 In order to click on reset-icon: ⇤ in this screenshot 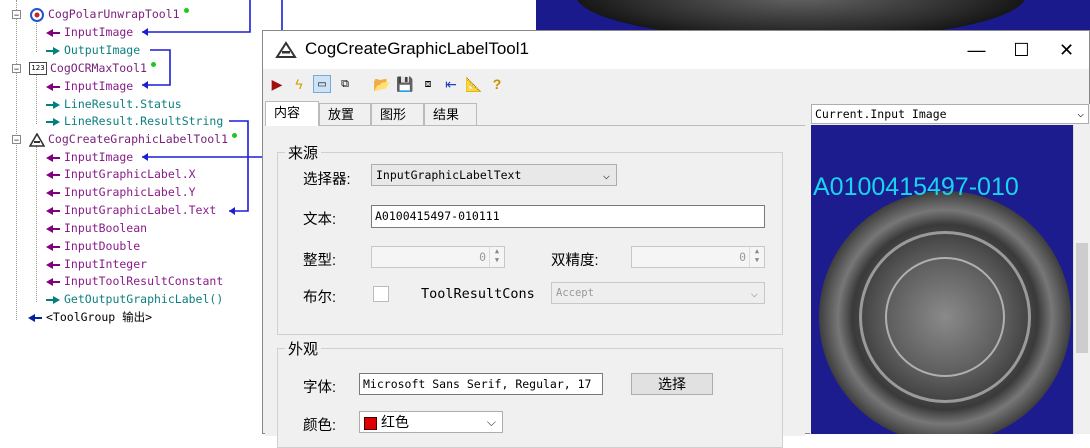, I will do `click(451, 84)`.